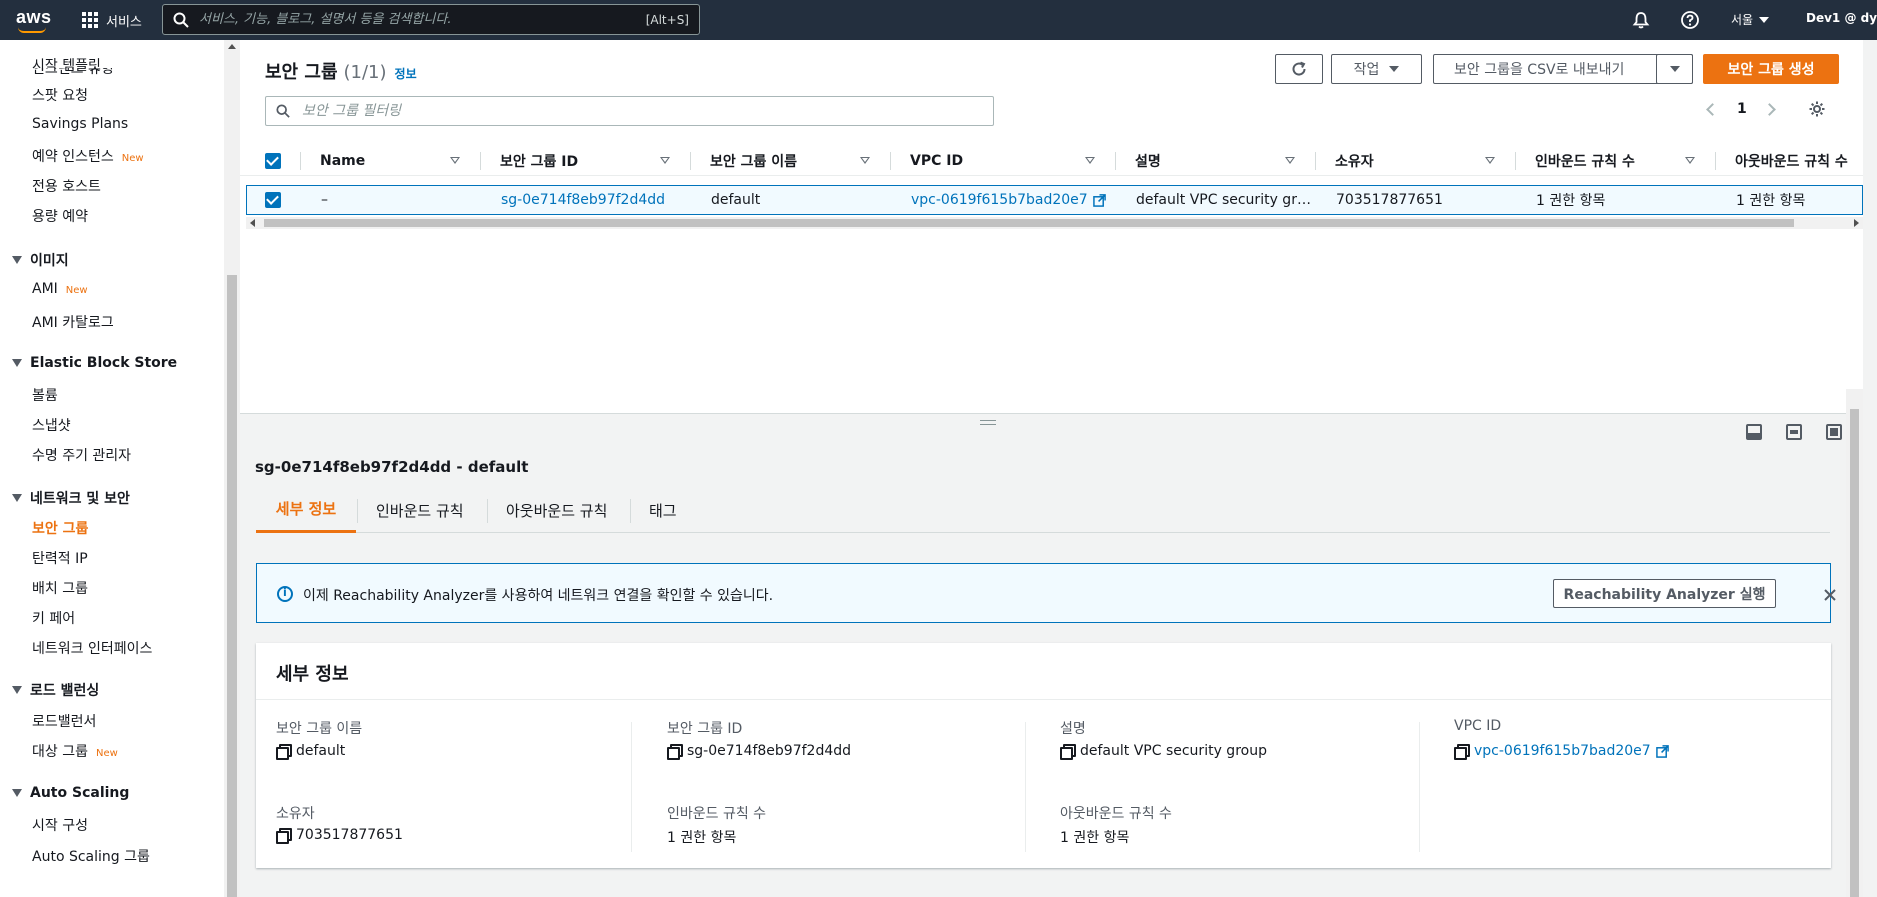  What do you see at coordinates (1299, 69) in the screenshot?
I see `refresh-button` at bounding box center [1299, 69].